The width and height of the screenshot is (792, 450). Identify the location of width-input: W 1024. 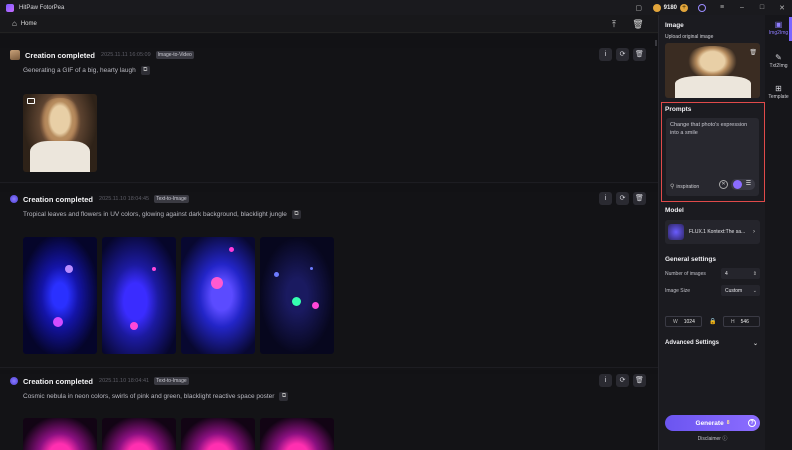
(683, 321).